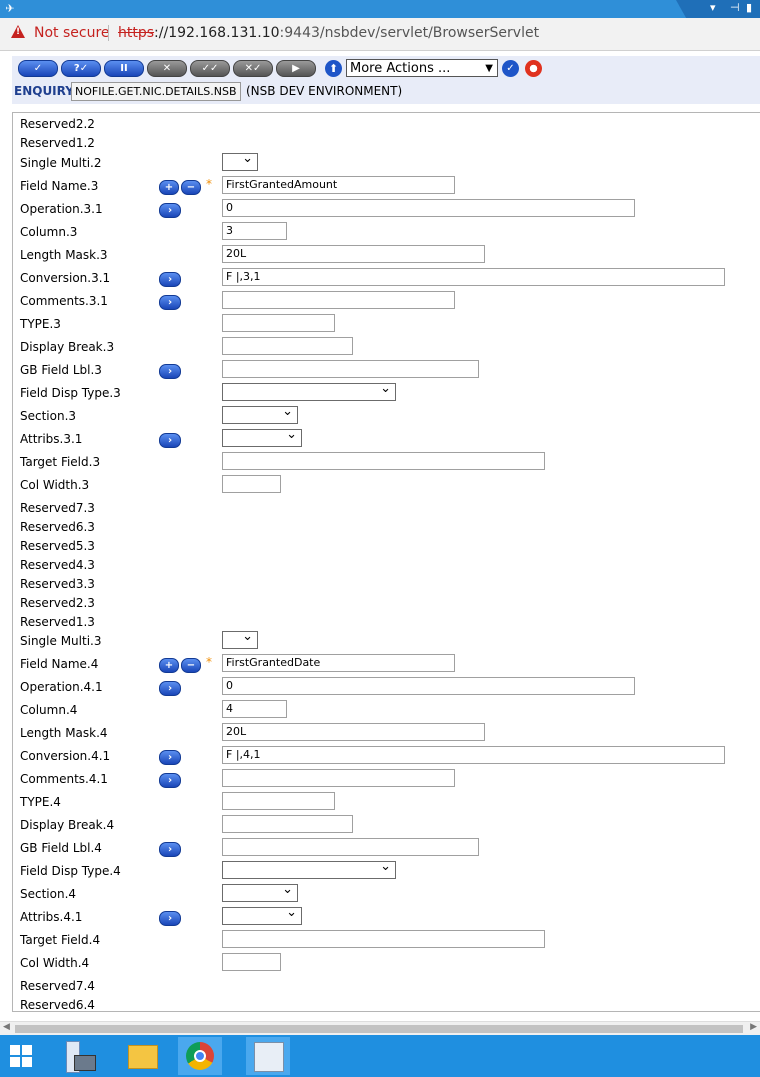  Describe the element at coordinates (57, 143) in the screenshot. I see `field-label: Reserved1.2` at that location.